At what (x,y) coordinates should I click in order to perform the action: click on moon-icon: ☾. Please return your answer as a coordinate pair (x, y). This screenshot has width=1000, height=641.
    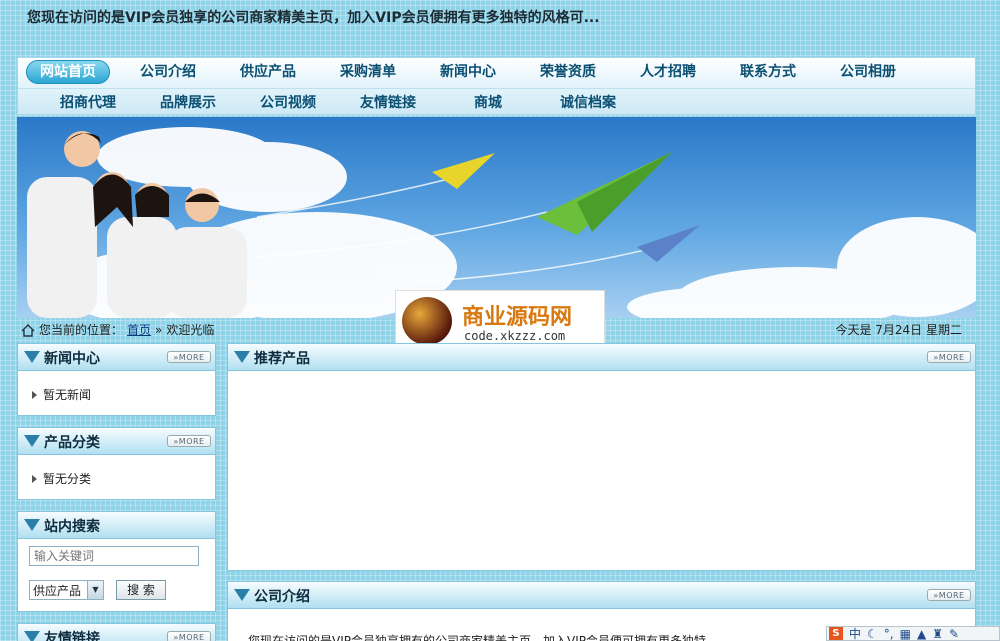
    Looking at the image, I should click on (872, 633).